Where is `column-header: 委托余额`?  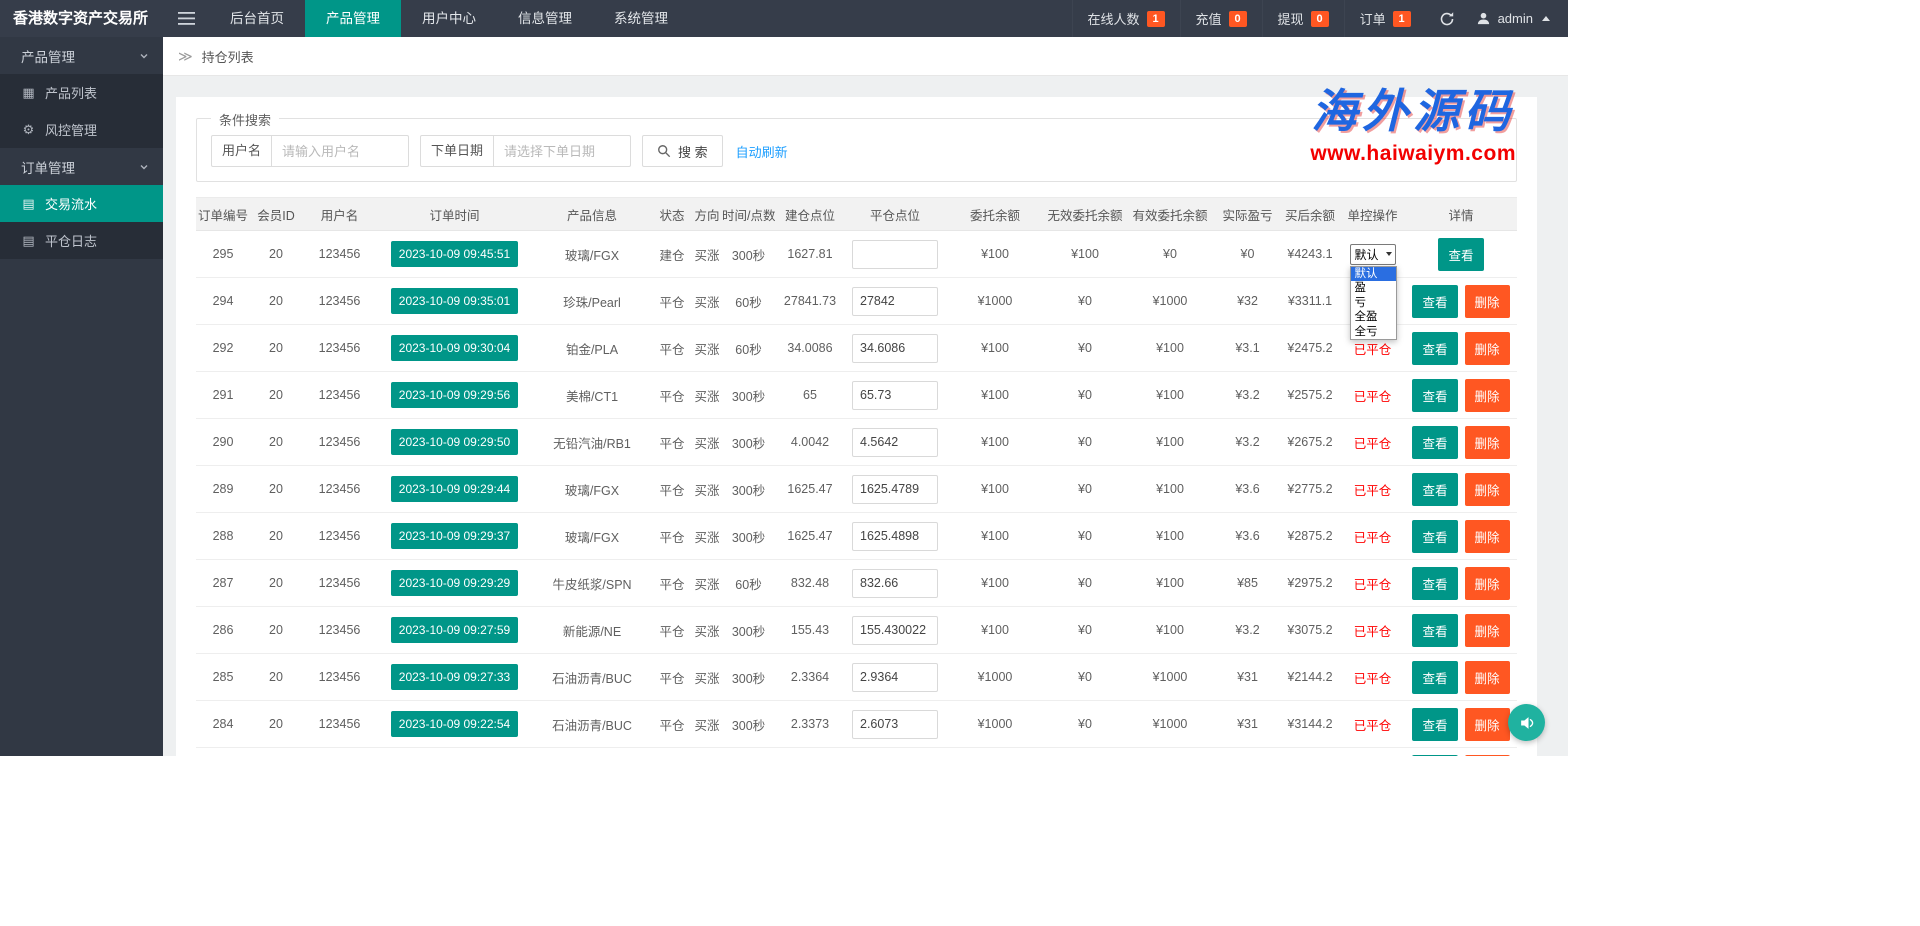
column-header: 委托余额 is located at coordinates (995, 214).